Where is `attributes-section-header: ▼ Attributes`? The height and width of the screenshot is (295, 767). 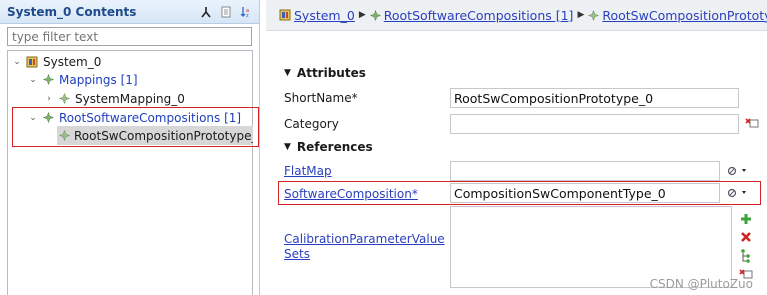 attributes-section-header: ▼ Attributes is located at coordinates (325, 73).